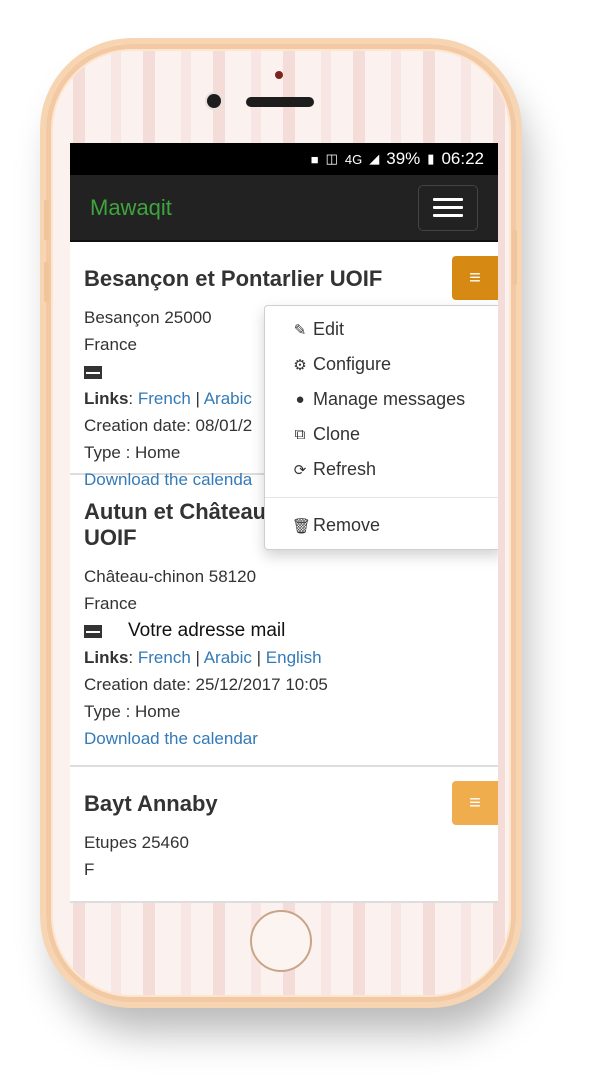 This screenshot has height=1085, width=602. I want to click on link-english: English, so click(294, 657).